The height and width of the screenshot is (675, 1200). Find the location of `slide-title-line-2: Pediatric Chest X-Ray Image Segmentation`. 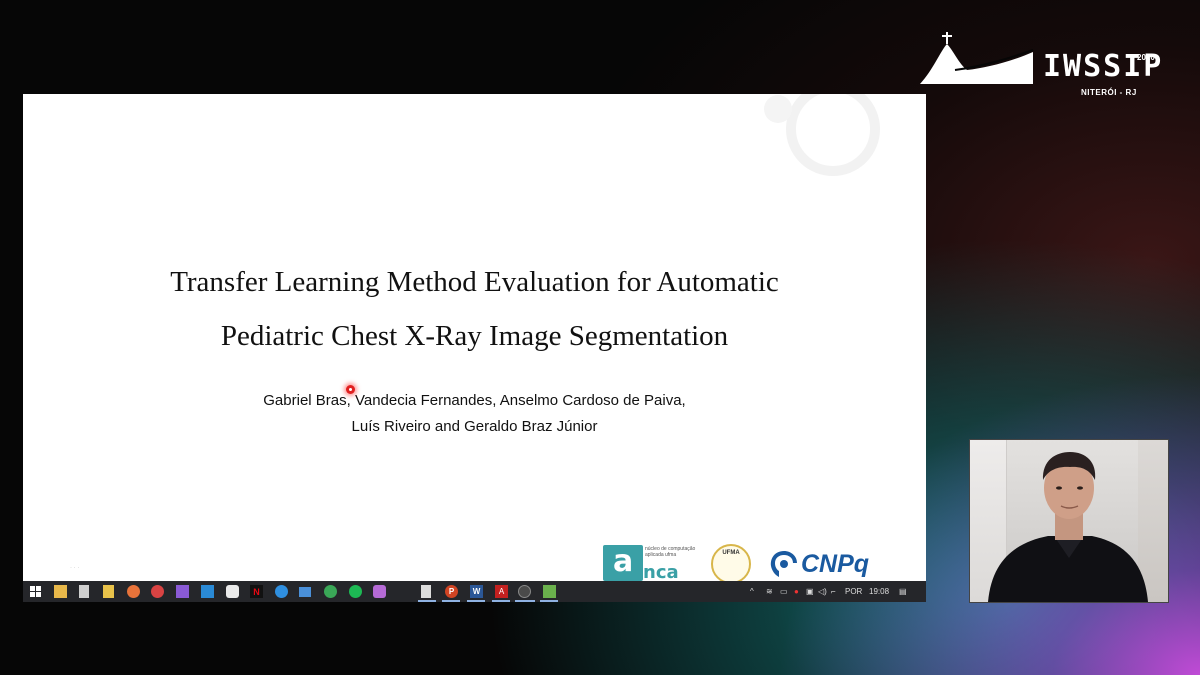

slide-title-line-2: Pediatric Chest X-Ray Image Segmentation is located at coordinates (474, 336).